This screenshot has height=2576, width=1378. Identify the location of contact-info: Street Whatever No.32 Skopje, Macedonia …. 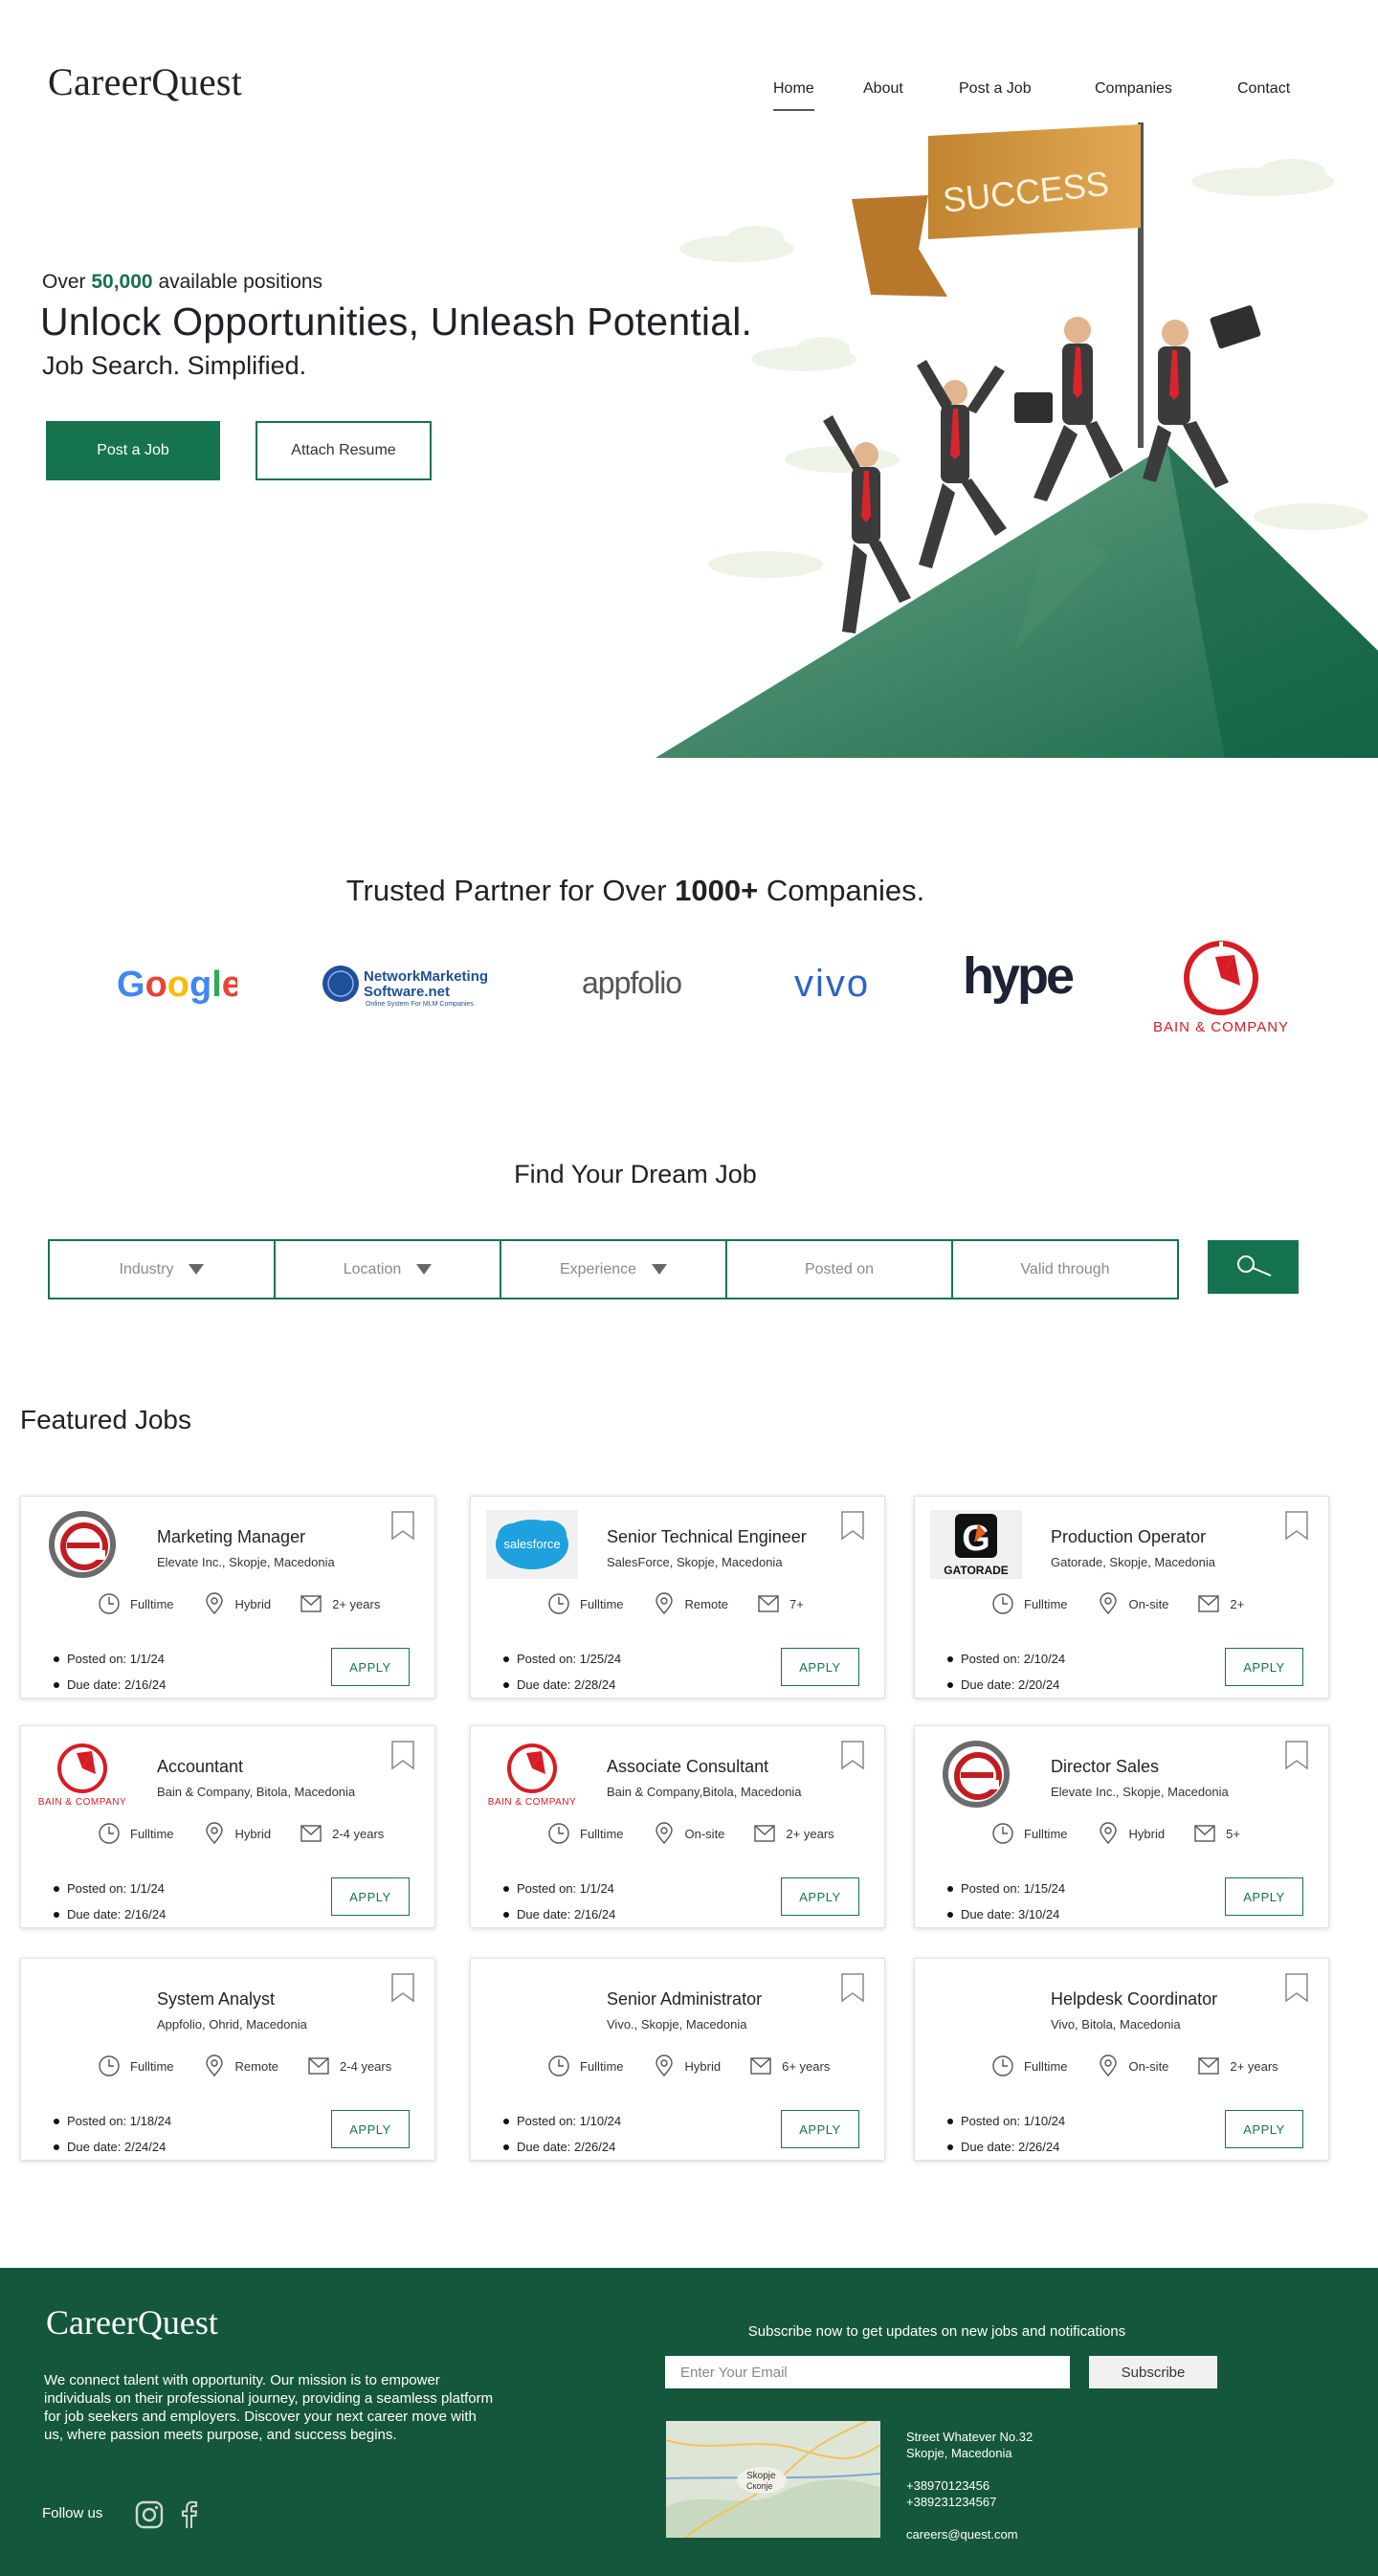
(969, 2486).